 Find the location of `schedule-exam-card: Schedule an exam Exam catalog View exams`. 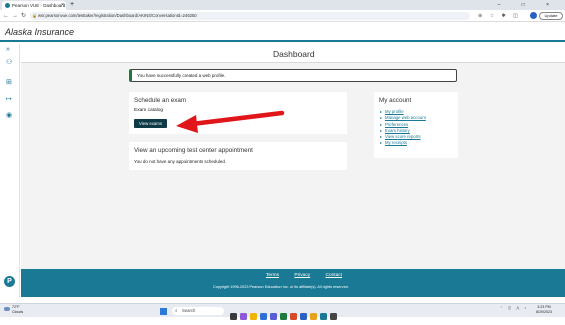

schedule-exam-card: Schedule an exam Exam catalog View exams is located at coordinates (238, 113).